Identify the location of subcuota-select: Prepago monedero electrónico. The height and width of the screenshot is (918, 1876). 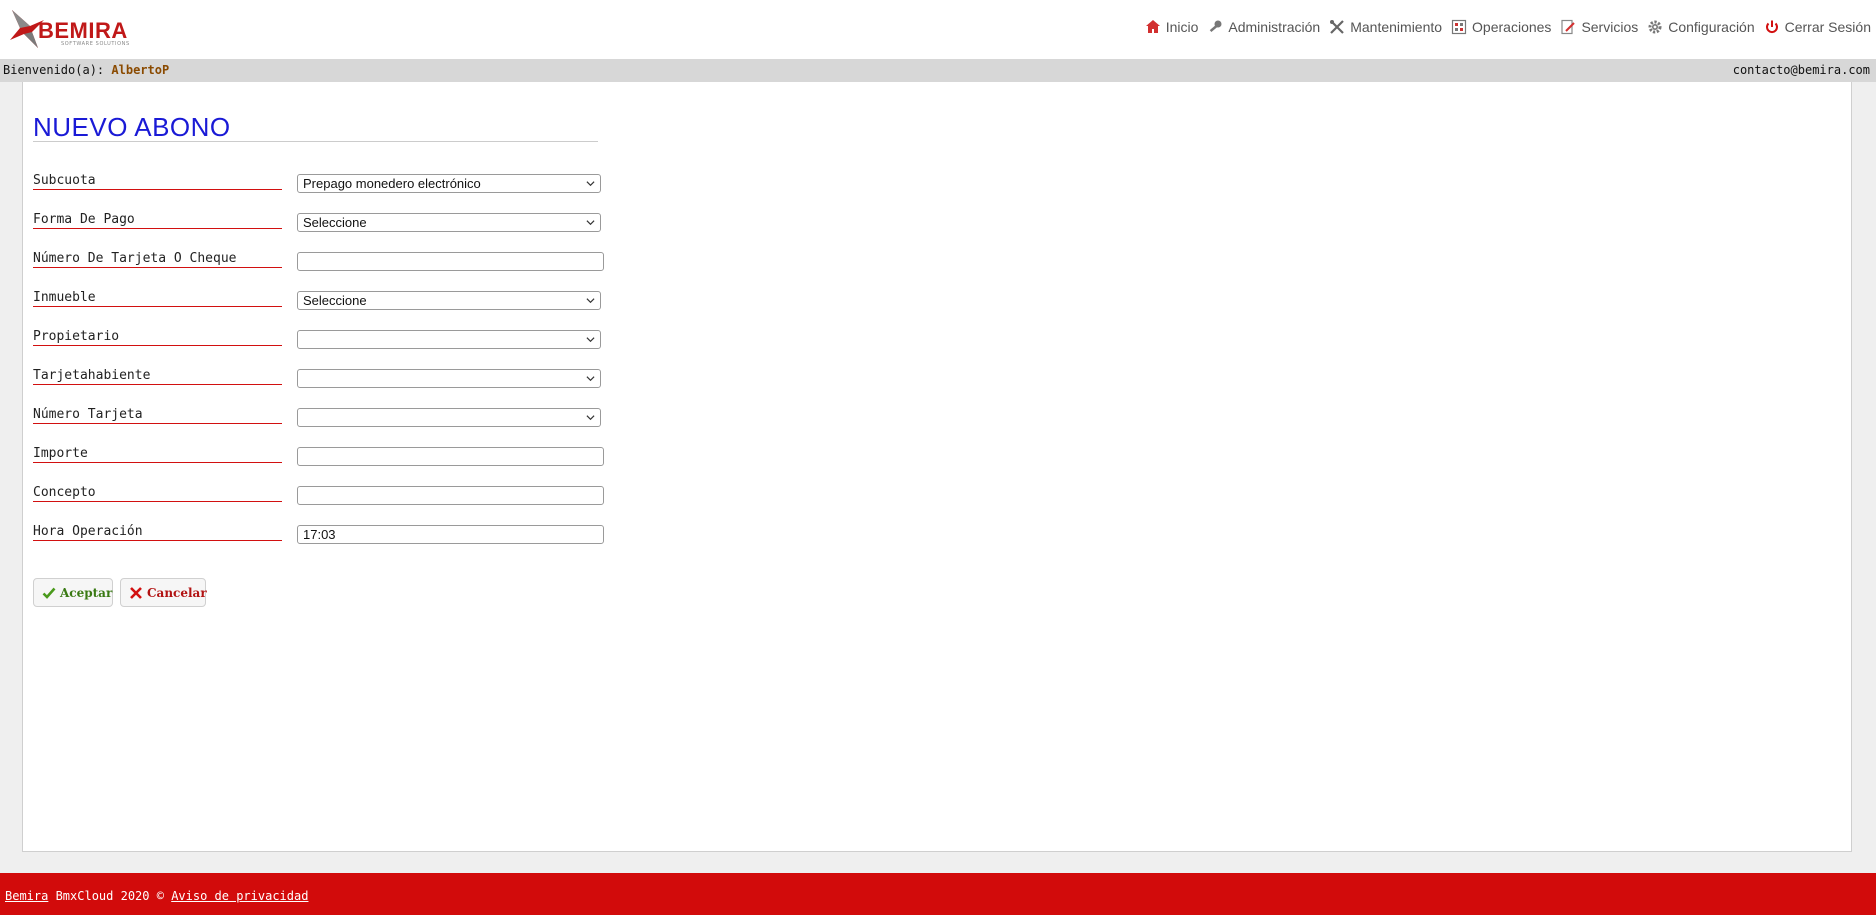
(449, 183).